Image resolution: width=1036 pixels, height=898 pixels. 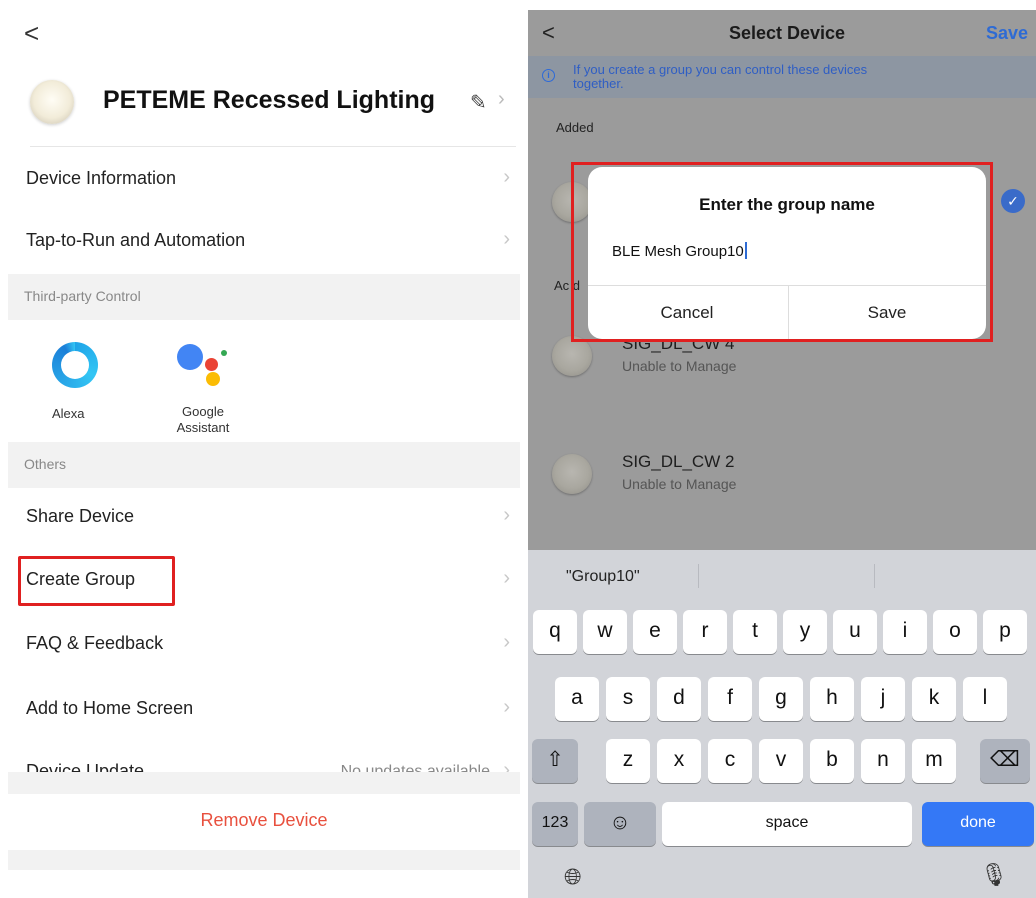 I want to click on section-label: Others, so click(x=45, y=464).